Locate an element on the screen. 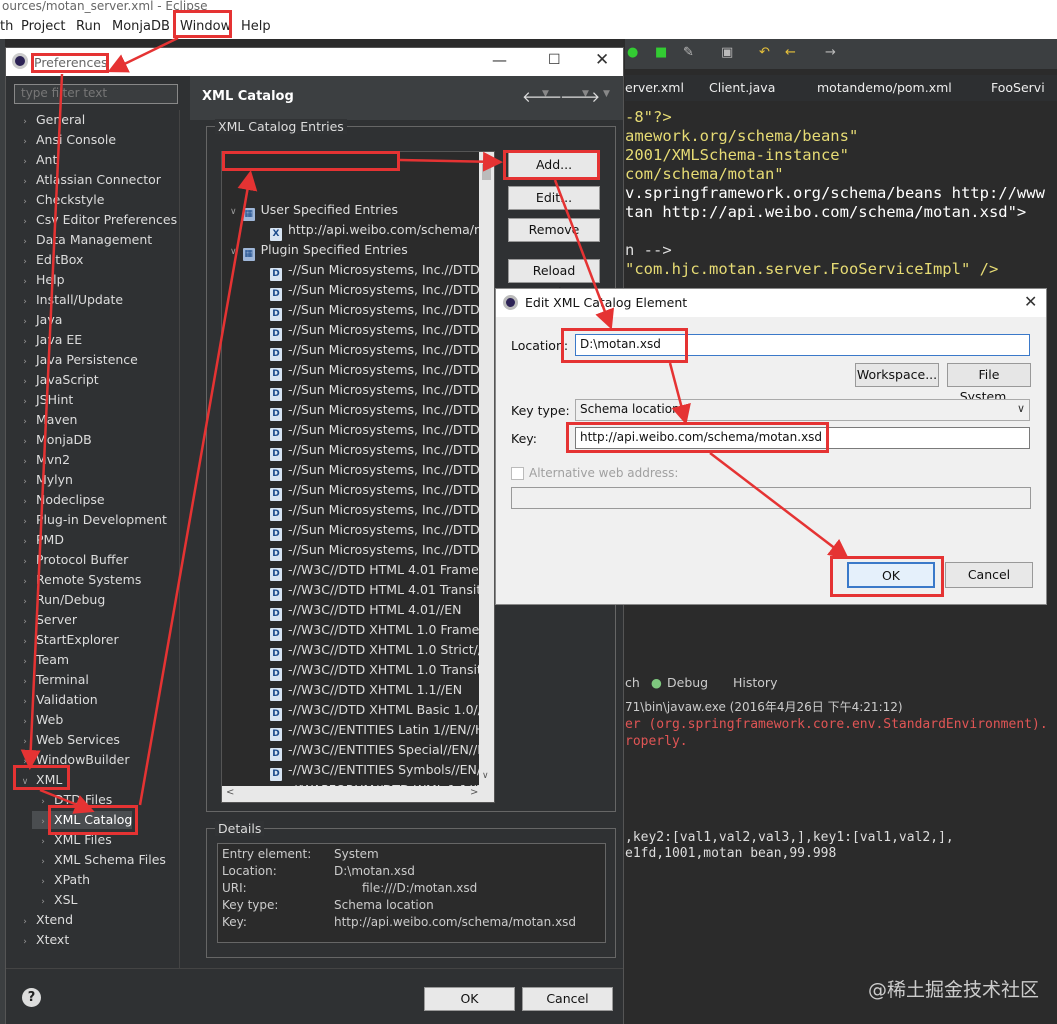 This screenshot has height=1024, width=1057. tree-item: › Java Persistence is located at coordinates (76, 360).